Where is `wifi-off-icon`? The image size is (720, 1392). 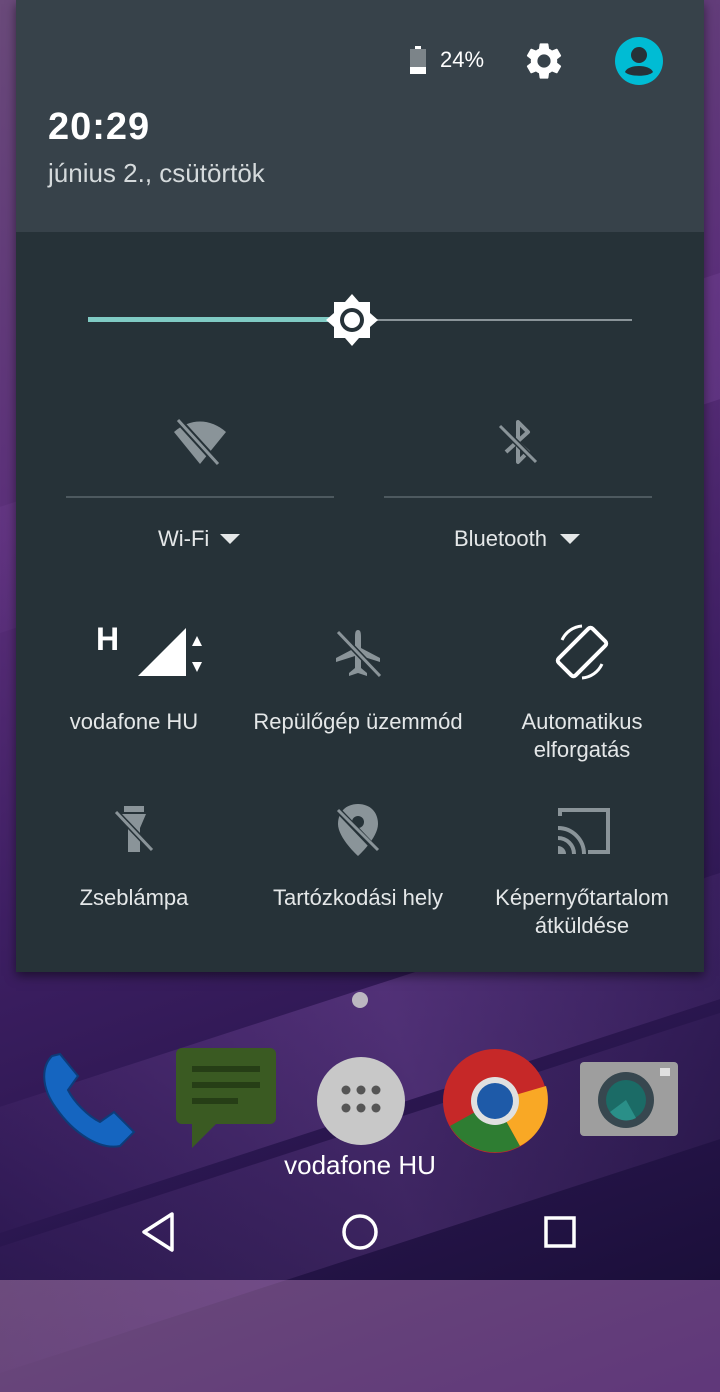 wifi-off-icon is located at coordinates (200, 442).